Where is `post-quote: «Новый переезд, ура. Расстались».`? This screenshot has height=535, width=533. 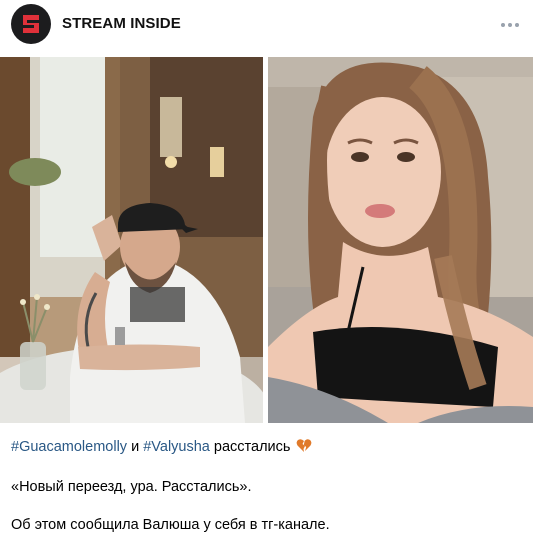 post-quote: «Новый переезд, ура. Расстались». is located at coordinates (131, 487).